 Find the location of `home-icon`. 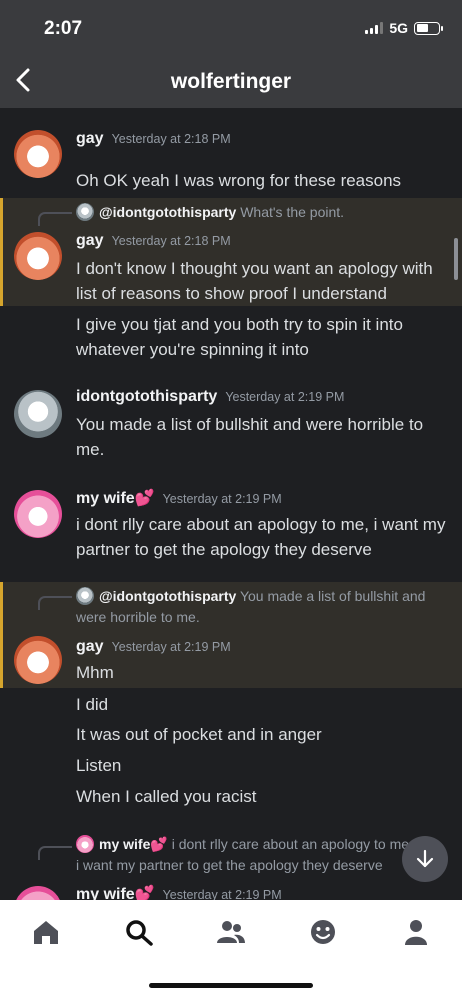

home-icon is located at coordinates (46, 932).